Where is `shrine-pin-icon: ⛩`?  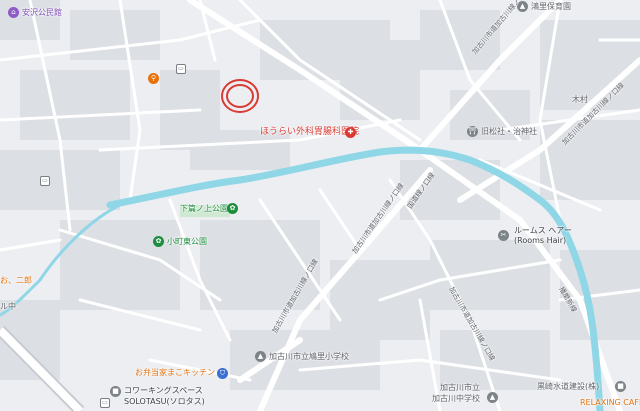
shrine-pin-icon: ⛩ is located at coordinates (472, 131).